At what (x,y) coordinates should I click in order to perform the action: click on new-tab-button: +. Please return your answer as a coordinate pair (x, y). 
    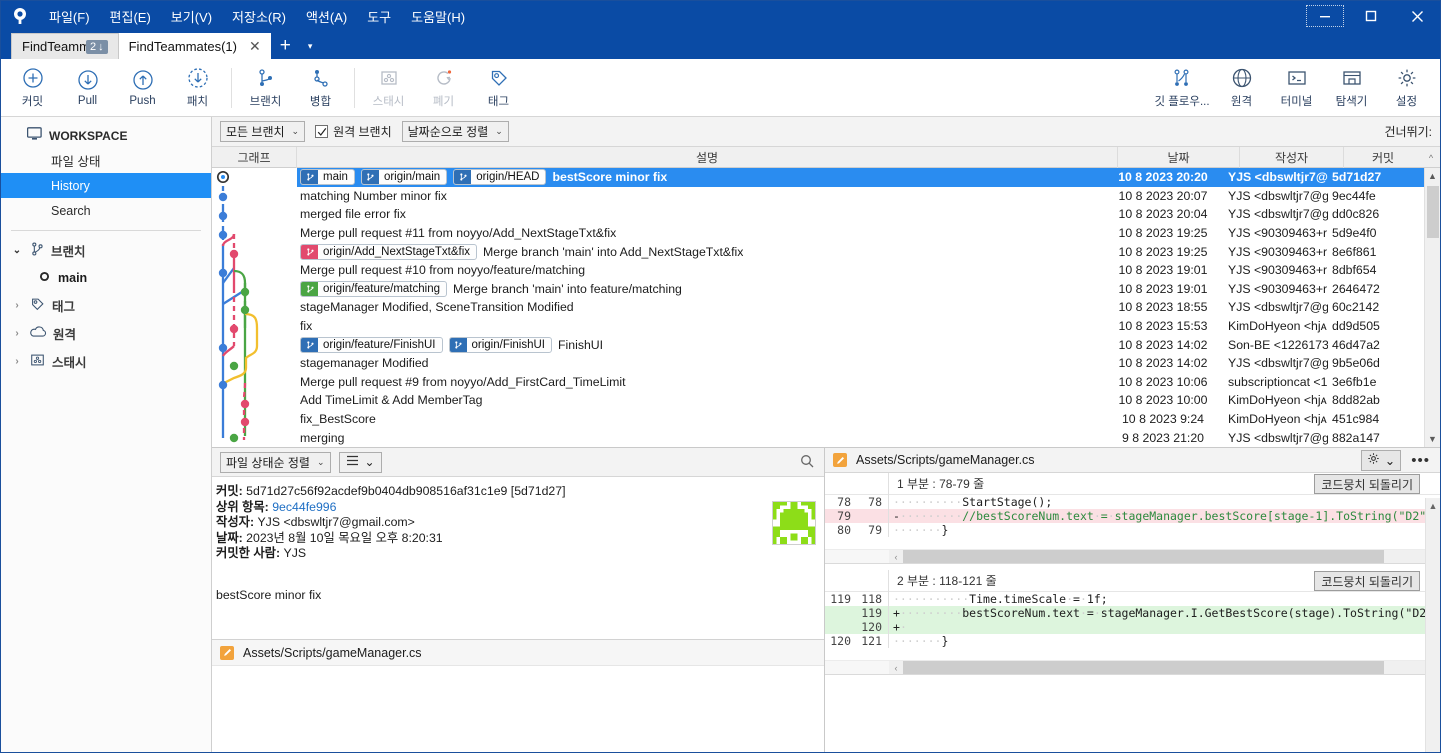
    Looking at the image, I should click on (285, 46).